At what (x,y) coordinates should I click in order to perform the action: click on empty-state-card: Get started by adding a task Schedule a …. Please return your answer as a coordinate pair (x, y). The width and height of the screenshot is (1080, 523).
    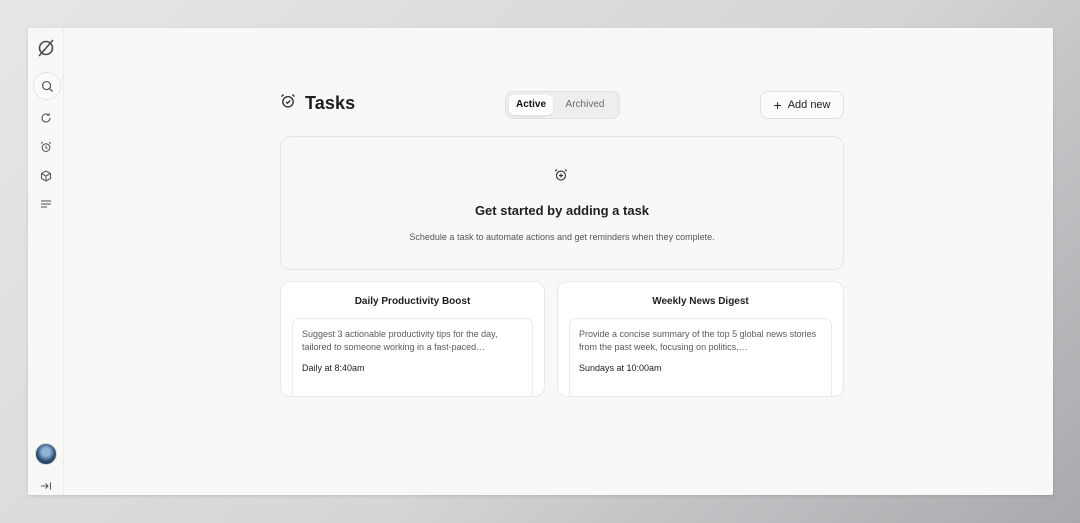
    Looking at the image, I should click on (562, 203).